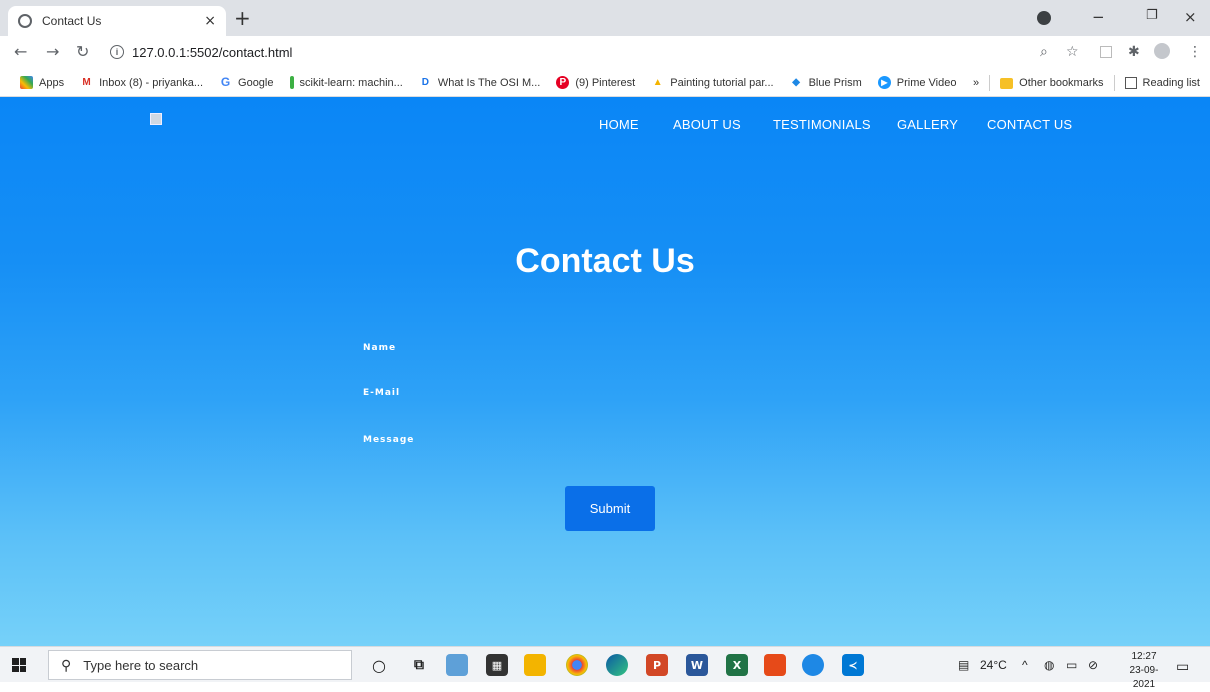  What do you see at coordinates (1044, 52) in the screenshot?
I see `zoom-icon: ⌕` at bounding box center [1044, 52].